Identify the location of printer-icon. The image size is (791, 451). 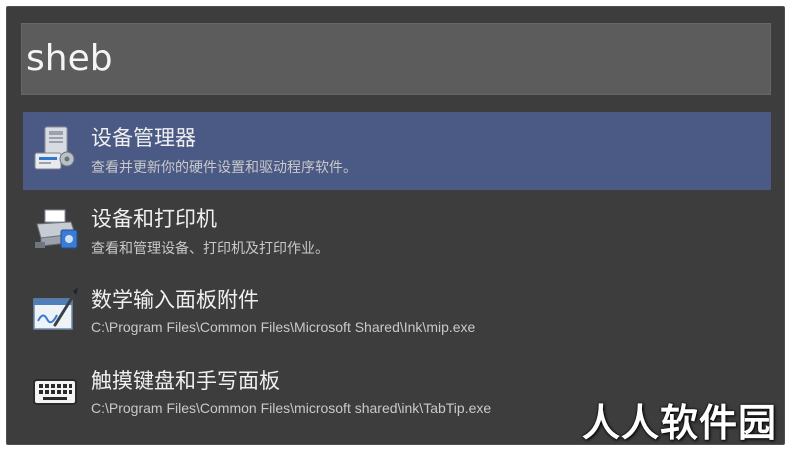
(56, 229).